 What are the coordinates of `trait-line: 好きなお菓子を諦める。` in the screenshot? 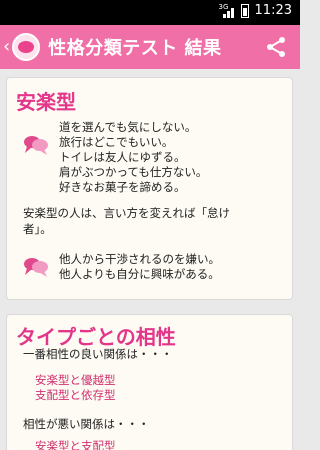 It's located at (122, 187).